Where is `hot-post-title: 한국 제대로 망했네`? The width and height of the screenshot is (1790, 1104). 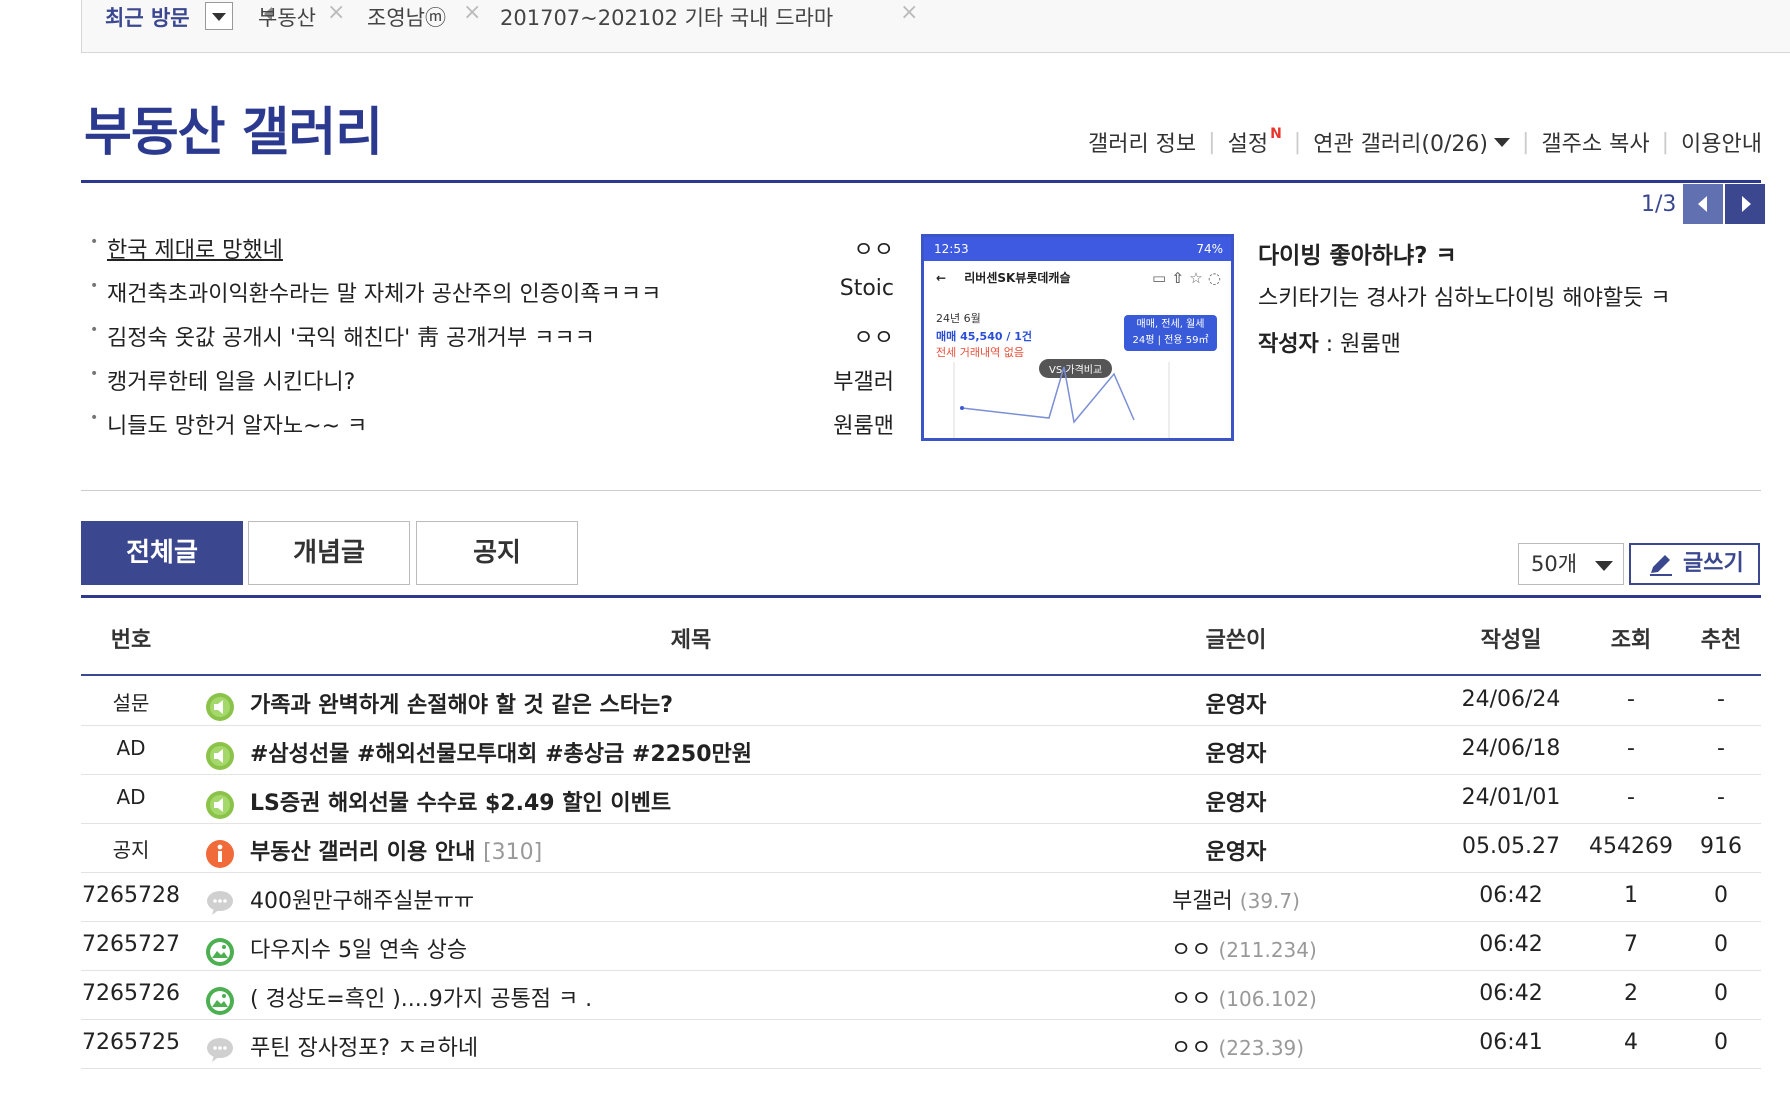 hot-post-title: 한국 제대로 망했네 is located at coordinates (195, 248).